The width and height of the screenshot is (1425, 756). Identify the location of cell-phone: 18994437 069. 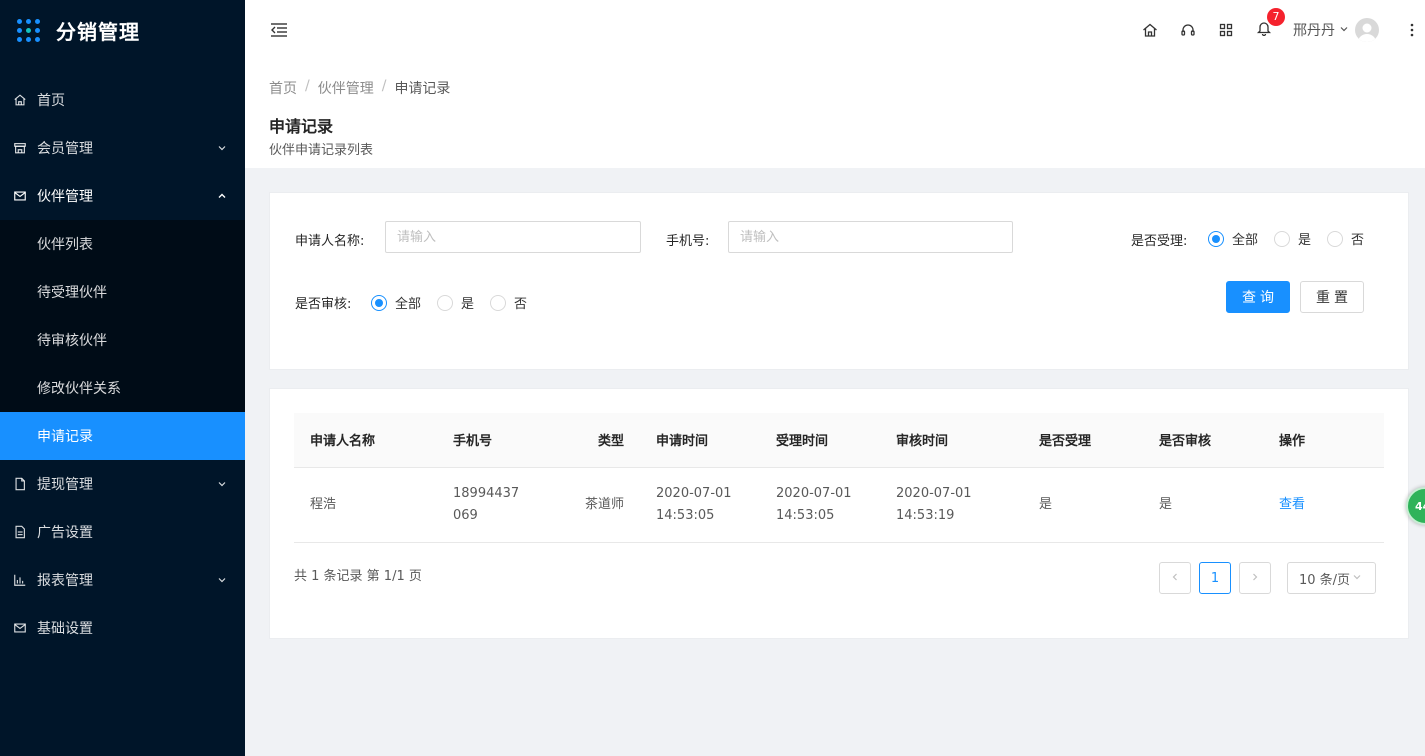
(493, 505).